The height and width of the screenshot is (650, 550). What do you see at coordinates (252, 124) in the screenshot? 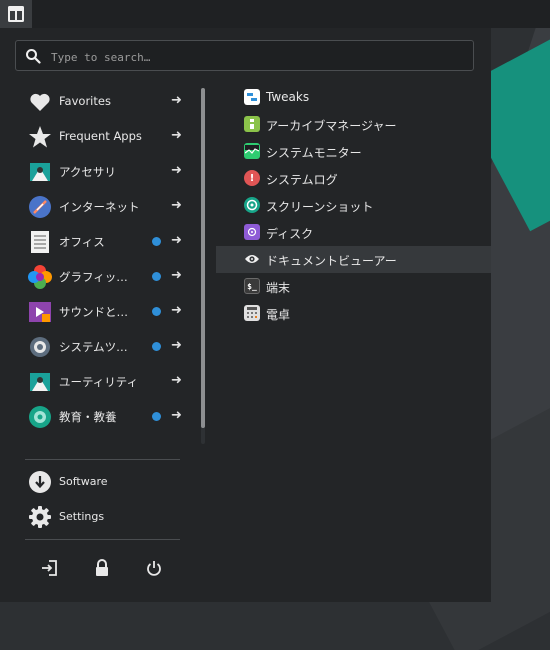
I see `archive-manager-icon` at bounding box center [252, 124].